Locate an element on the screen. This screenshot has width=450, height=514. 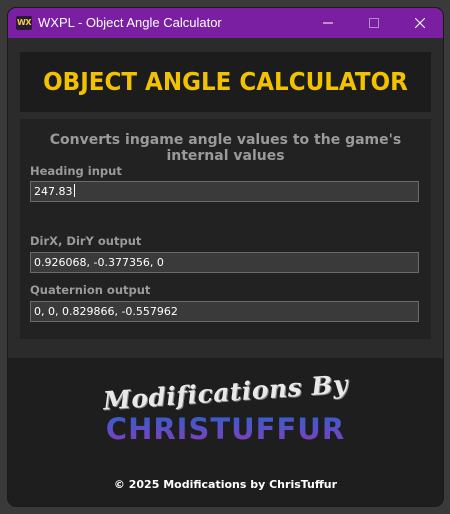
heading-input-value: 247.83 is located at coordinates (53, 191).